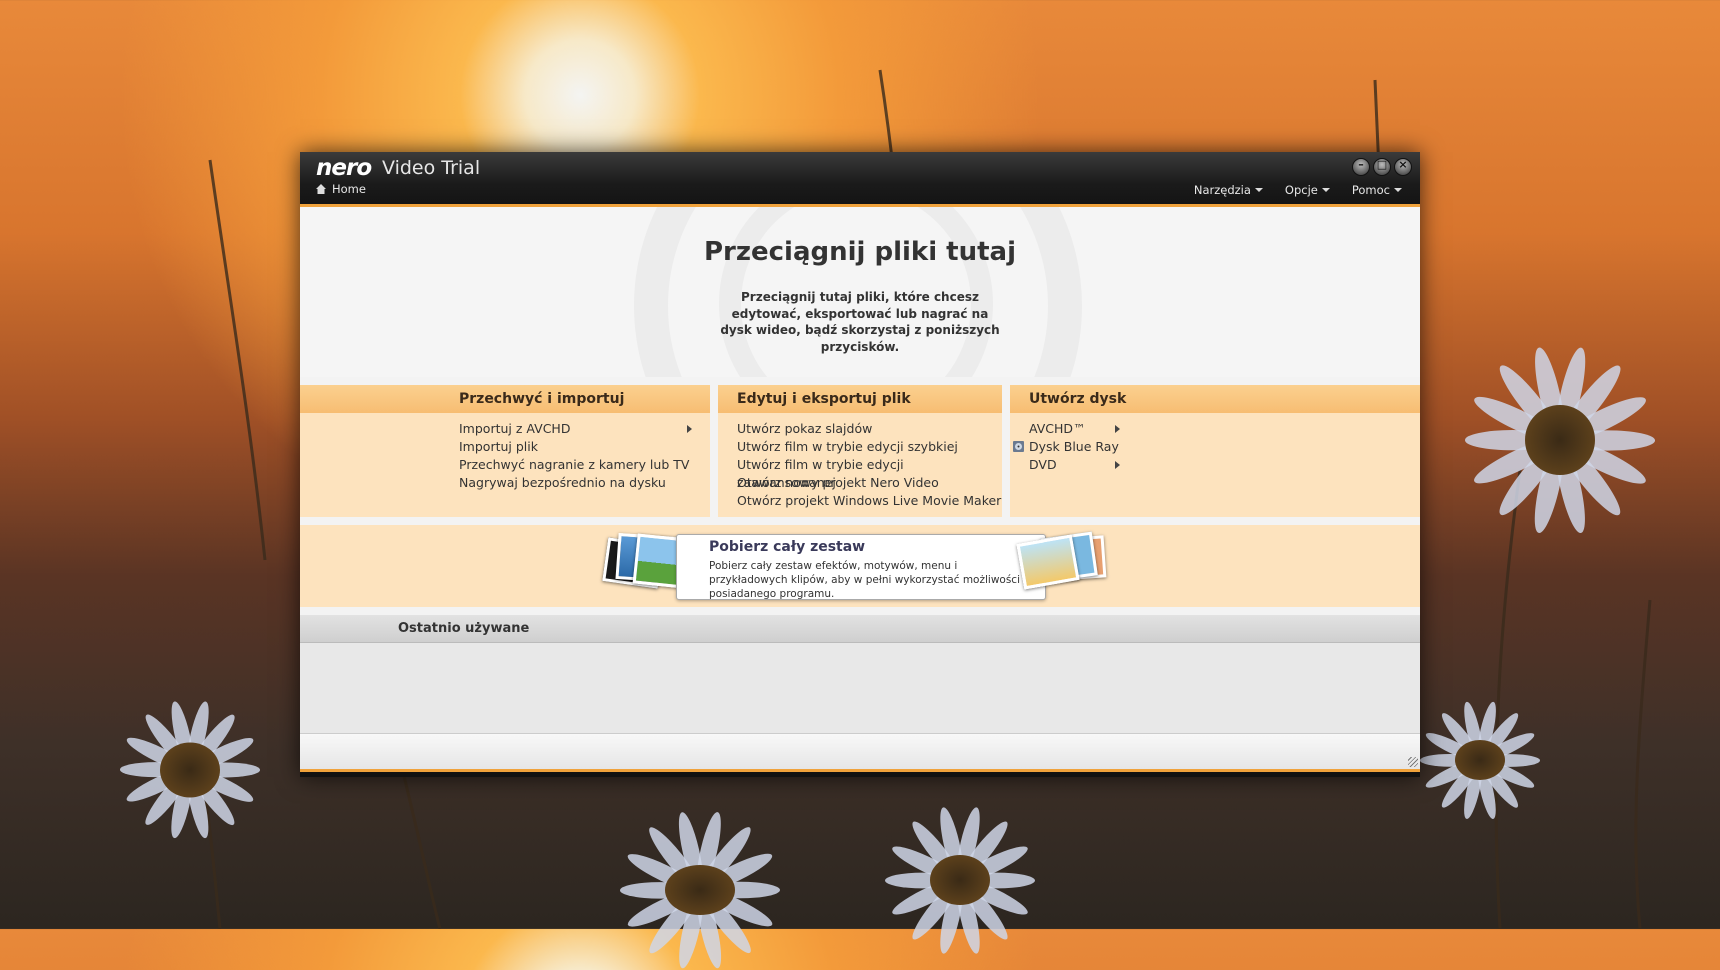 This screenshot has height=970, width=1720. I want to click on item-label: Nagrywaj bezpośrednio na dysku, so click(562, 482).